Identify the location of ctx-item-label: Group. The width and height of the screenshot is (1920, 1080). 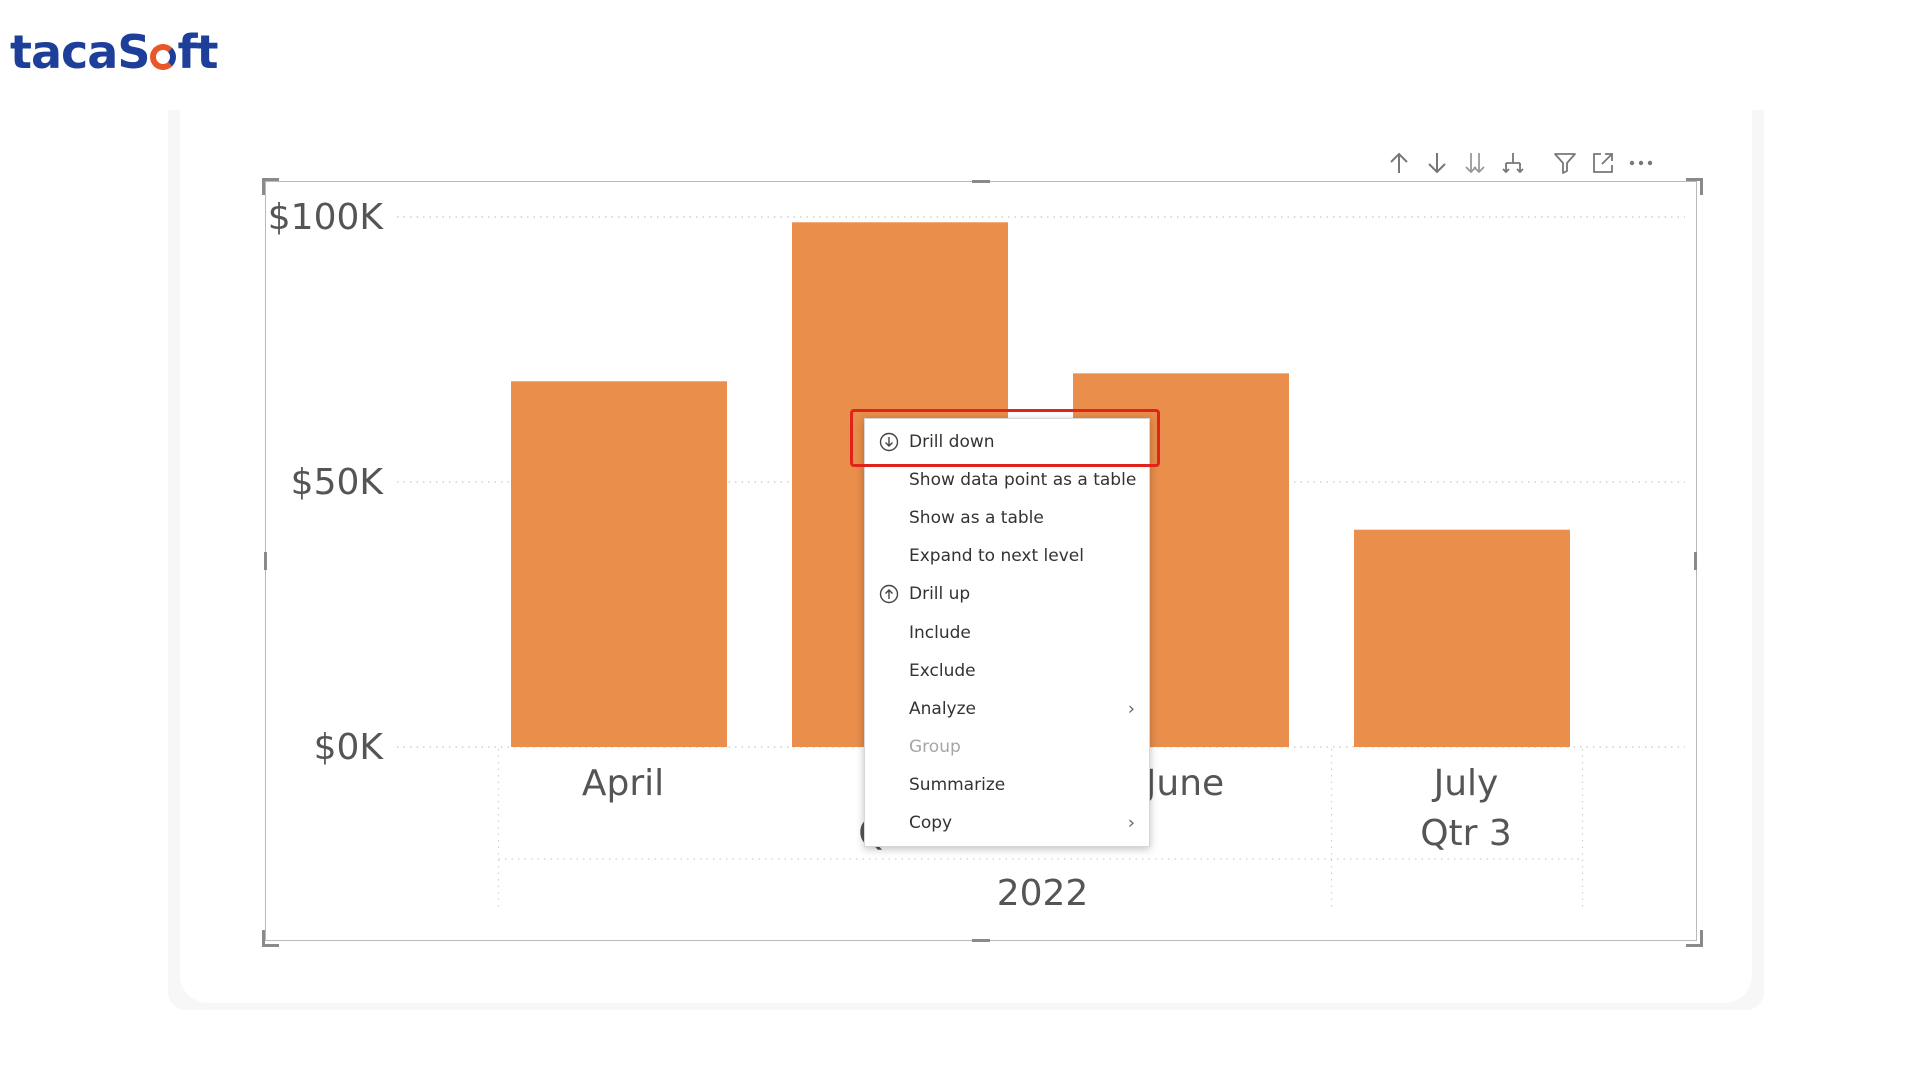
(935, 746).